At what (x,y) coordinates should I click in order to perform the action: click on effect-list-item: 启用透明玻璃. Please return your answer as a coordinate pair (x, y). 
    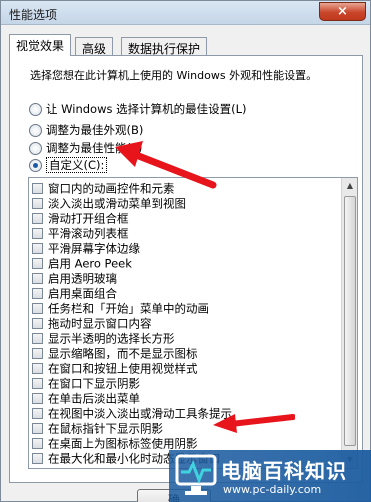
    Looking at the image, I should click on (74, 278).